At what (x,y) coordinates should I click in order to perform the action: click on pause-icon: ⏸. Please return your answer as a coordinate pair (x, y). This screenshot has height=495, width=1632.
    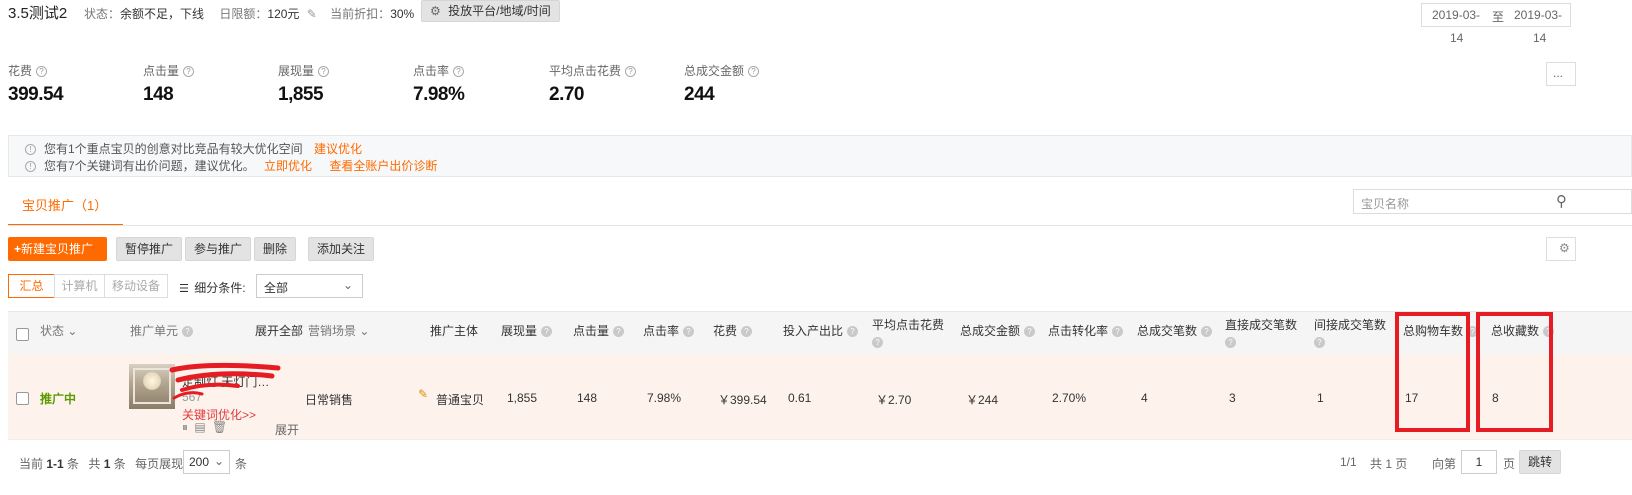
    Looking at the image, I should click on (185, 427).